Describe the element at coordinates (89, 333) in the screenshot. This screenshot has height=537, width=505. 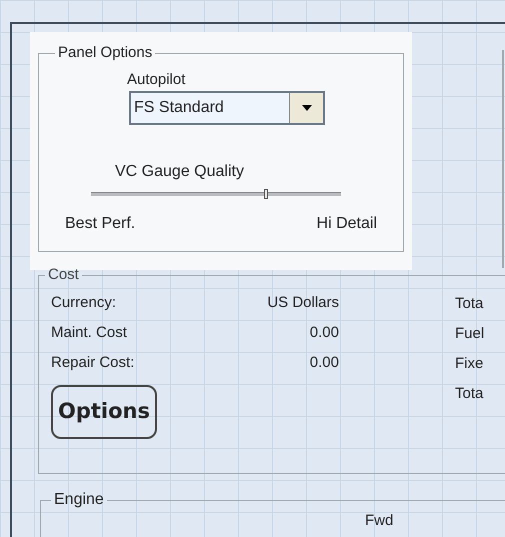
I see `cost-label: Maint. Cost` at that location.